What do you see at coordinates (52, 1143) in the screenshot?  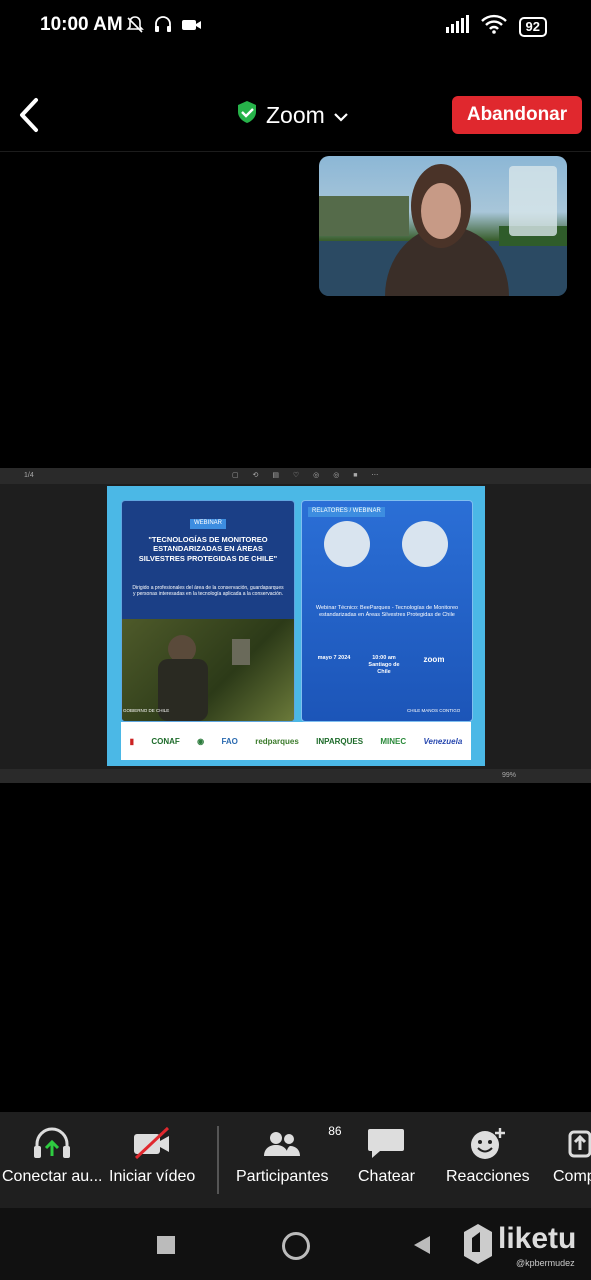 I see `headphones-upload-icon` at bounding box center [52, 1143].